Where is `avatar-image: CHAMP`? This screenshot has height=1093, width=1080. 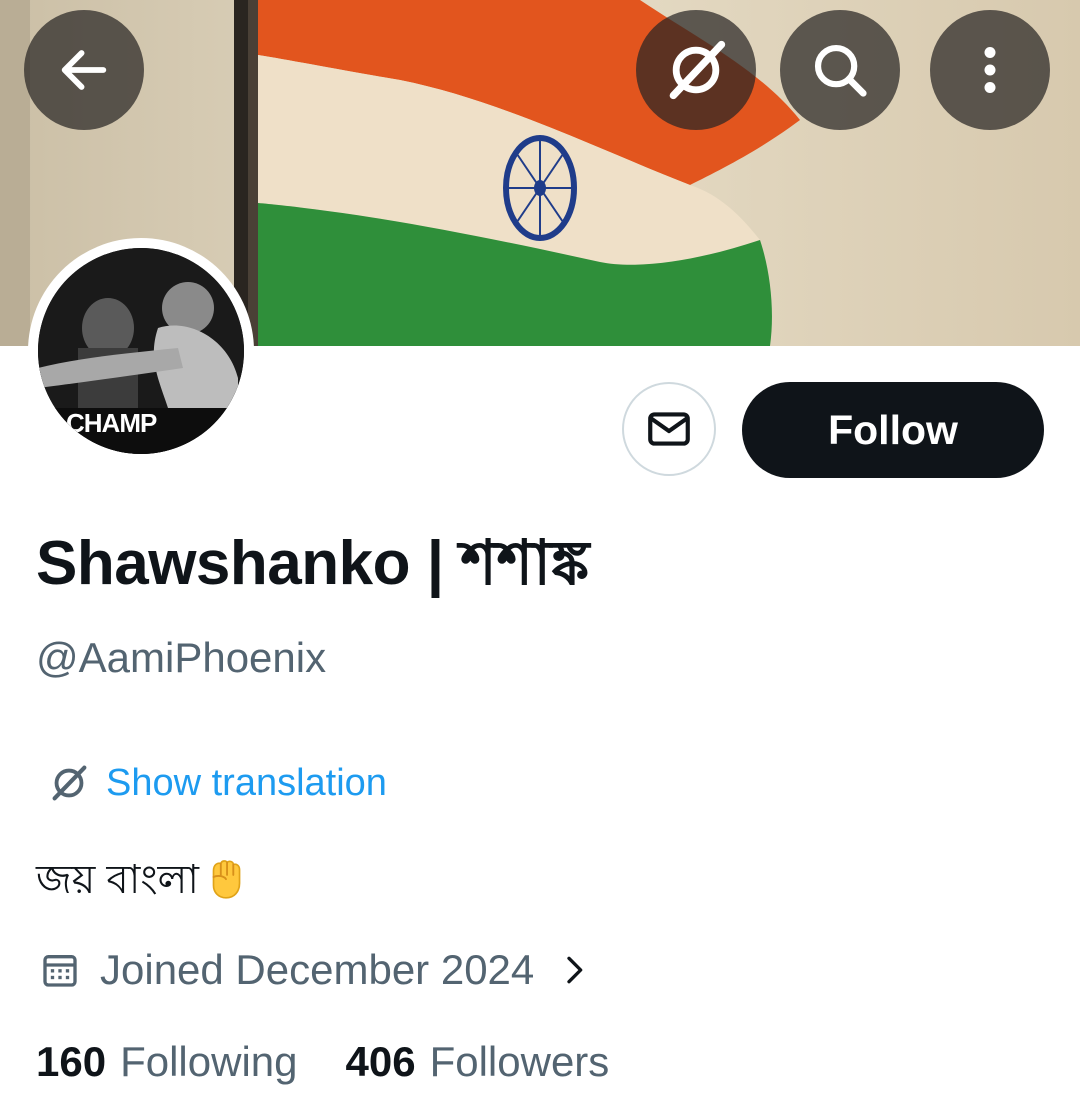 avatar-image: CHAMP is located at coordinates (141, 351).